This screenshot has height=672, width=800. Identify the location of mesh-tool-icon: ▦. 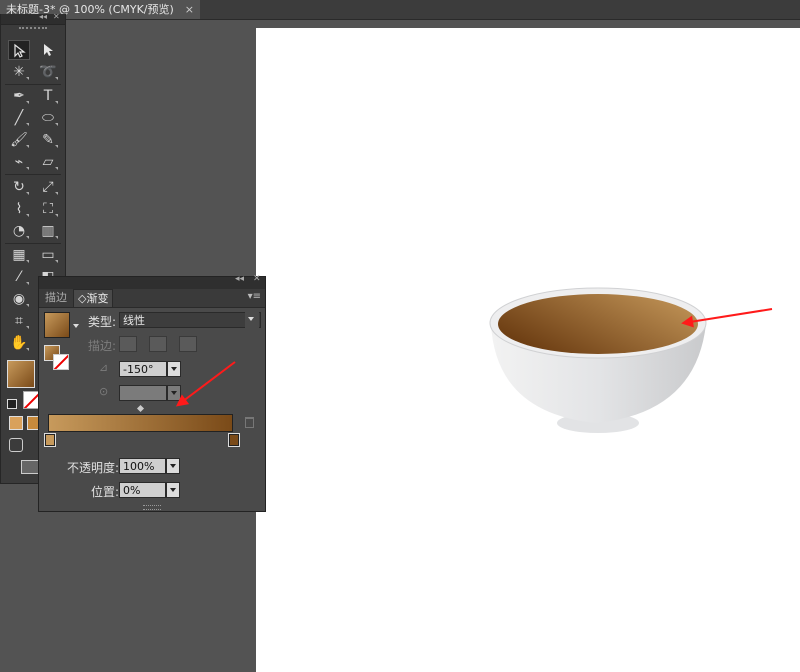
(19, 255).